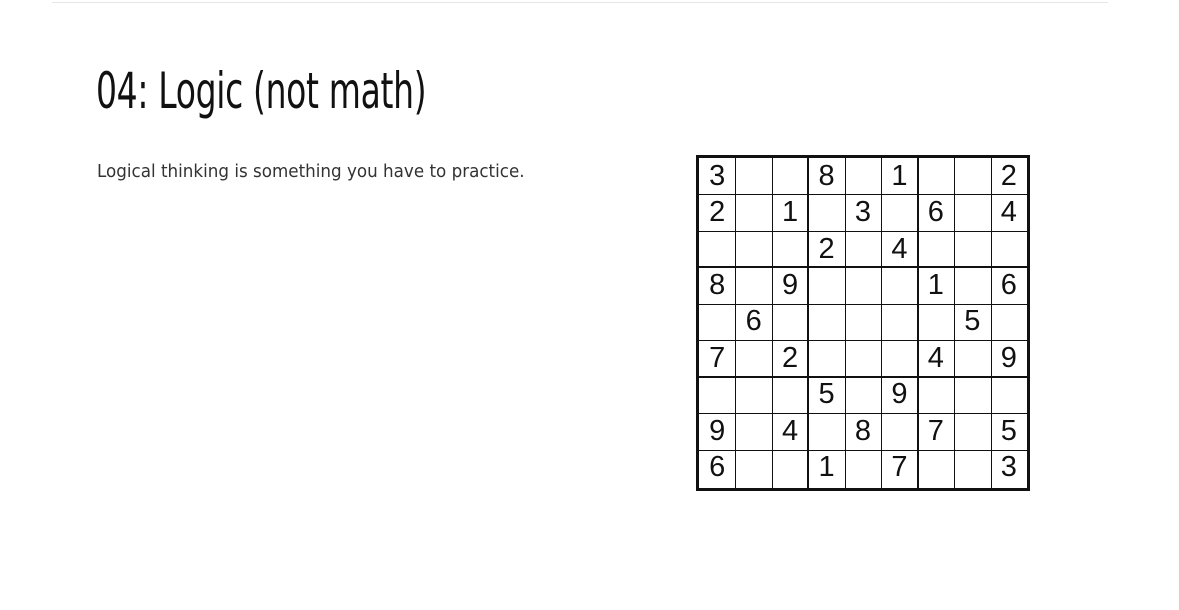 The width and height of the screenshot is (1179, 610). I want to click on top-divider, so click(580, 2).